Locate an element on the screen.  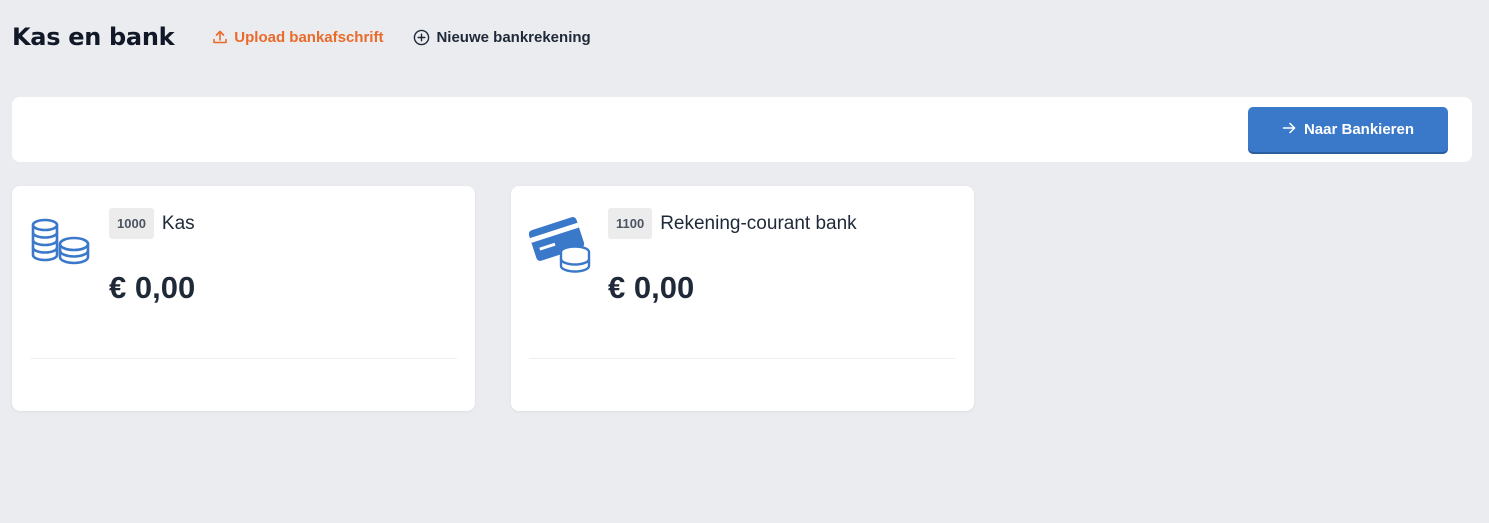
account-number-badge: 1100 is located at coordinates (630, 223).